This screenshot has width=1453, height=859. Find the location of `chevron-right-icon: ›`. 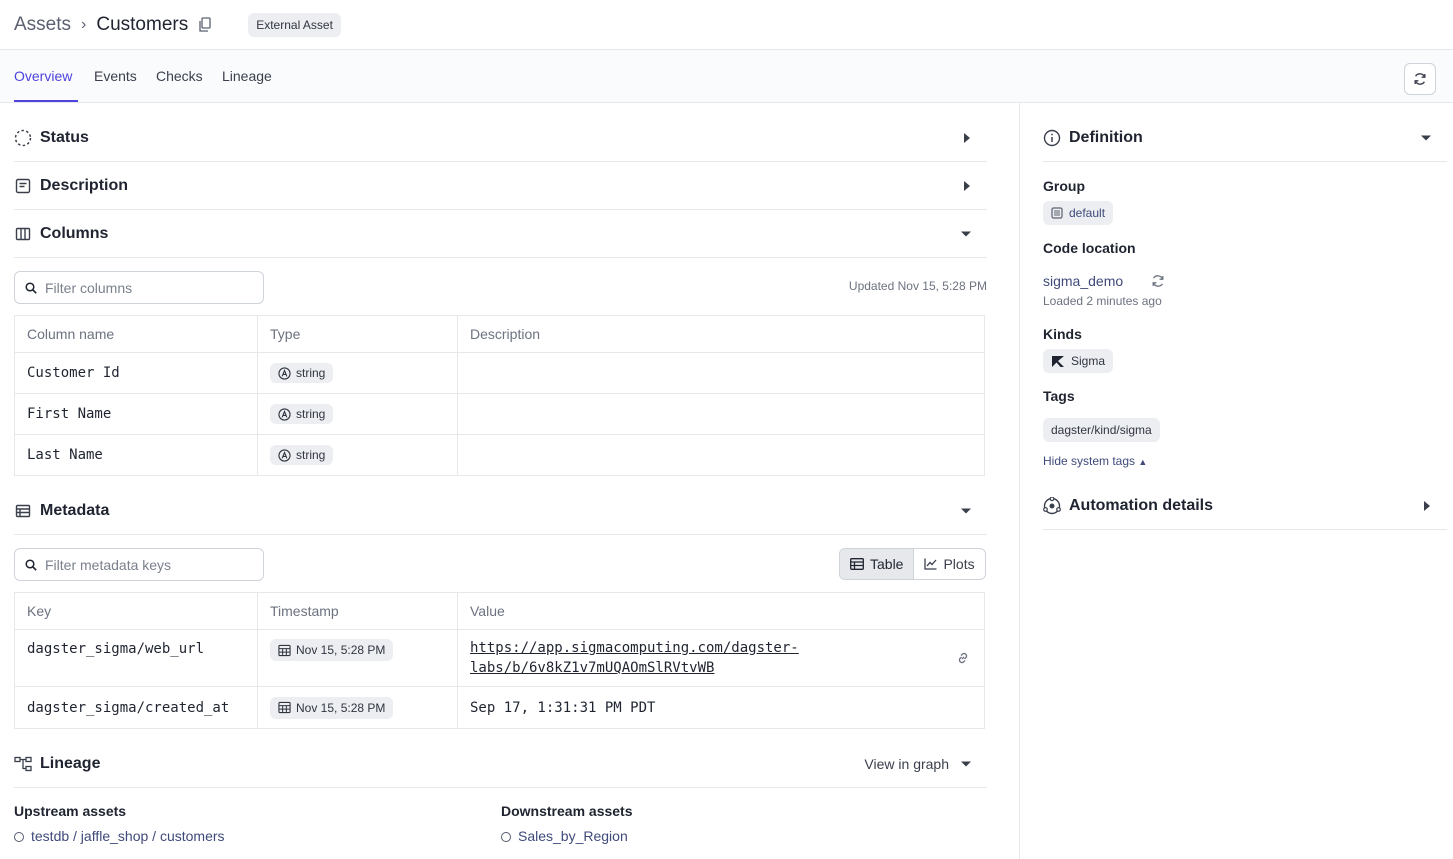

chevron-right-icon: › is located at coordinates (84, 24).